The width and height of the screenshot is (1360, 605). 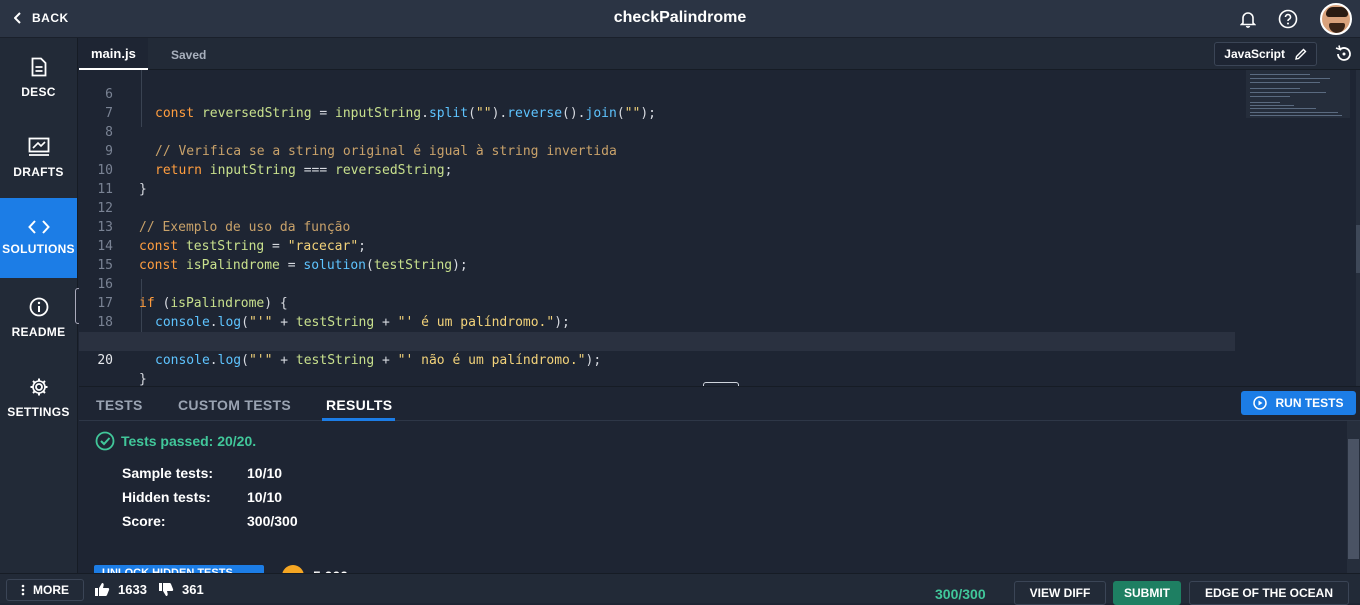 I want to click on hidden-tests-label: Hidden tests:, so click(x=166, y=497).